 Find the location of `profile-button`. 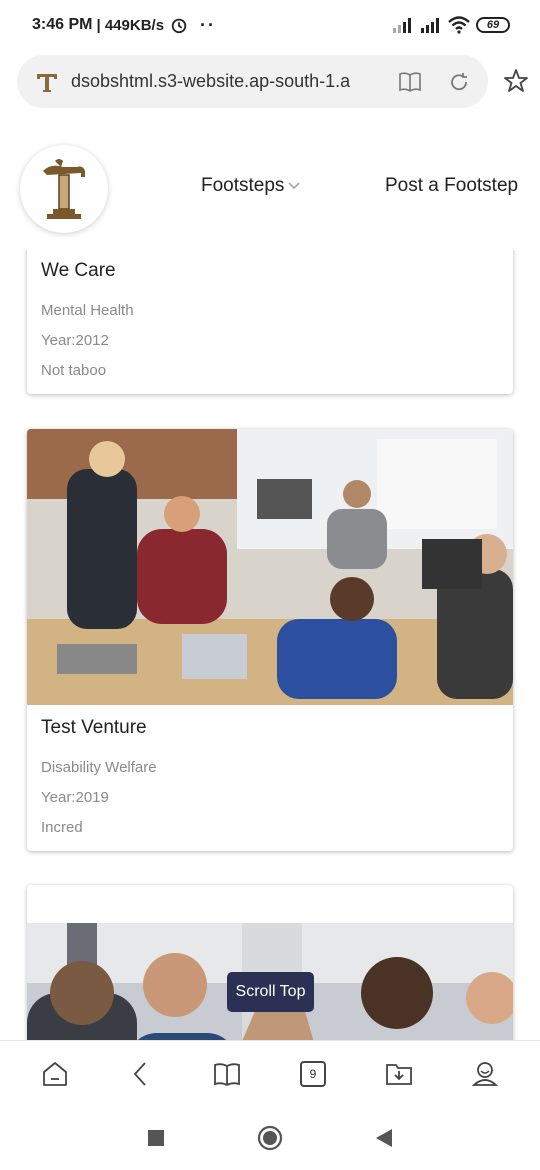

profile-button is located at coordinates (485, 1074).